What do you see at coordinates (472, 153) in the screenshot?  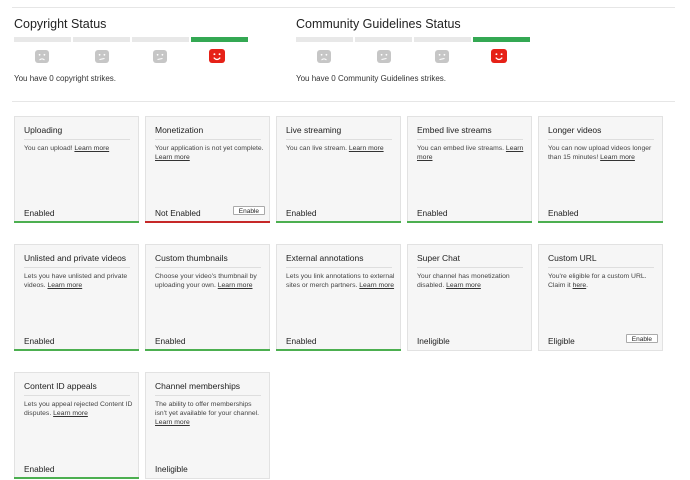 I see `feature-card-description: You can embed live streams. Learn more` at bounding box center [472, 153].